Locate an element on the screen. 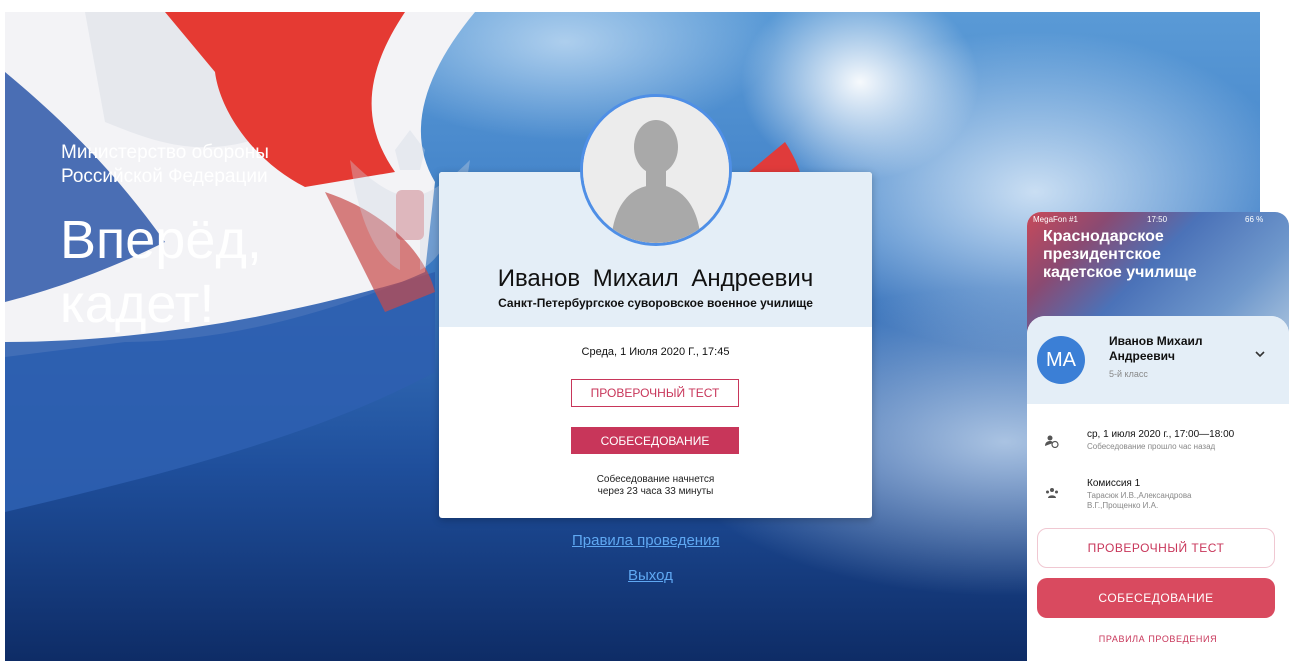 This screenshot has height=661, width=1295. profile-name-line-1: Иванов Михаил is located at coordinates (1156, 341).